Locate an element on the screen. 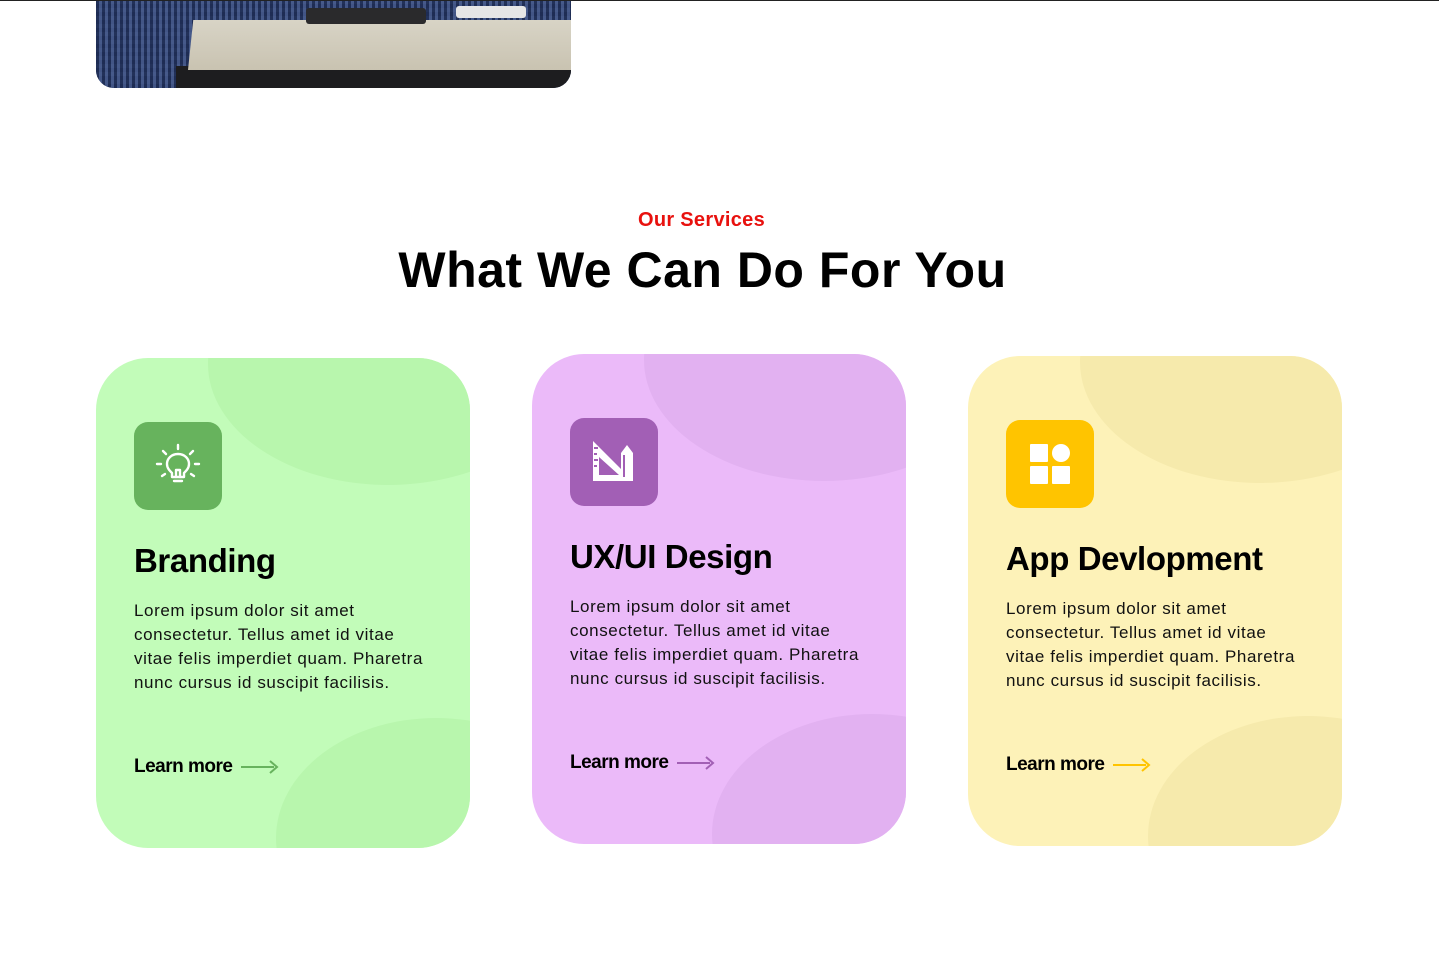 Image resolution: width=1439 pixels, height=970 pixels. apps-grid-icon is located at coordinates (1050, 464).